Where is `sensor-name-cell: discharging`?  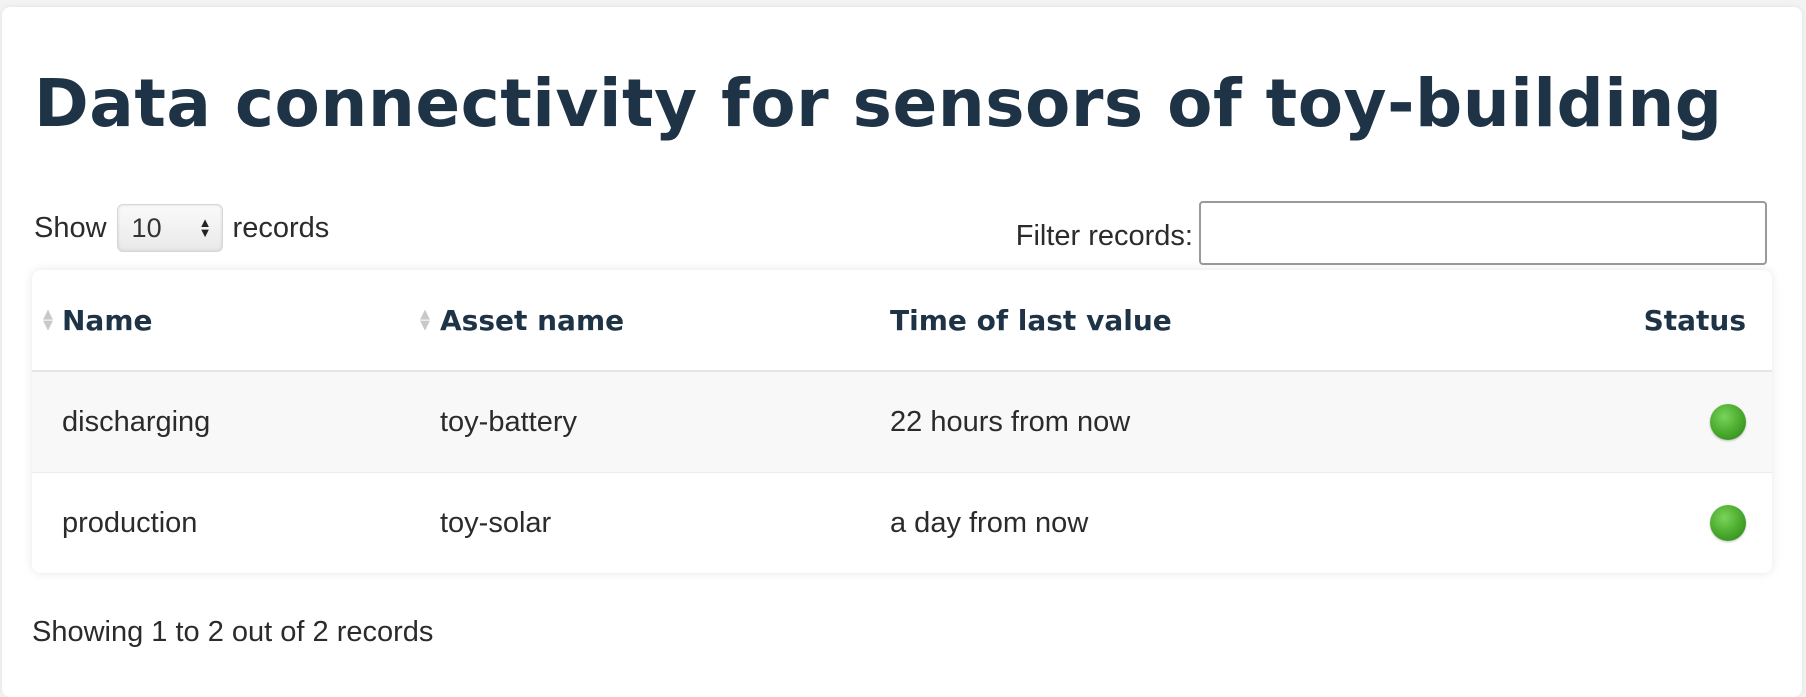 sensor-name-cell: discharging is located at coordinates (236, 422).